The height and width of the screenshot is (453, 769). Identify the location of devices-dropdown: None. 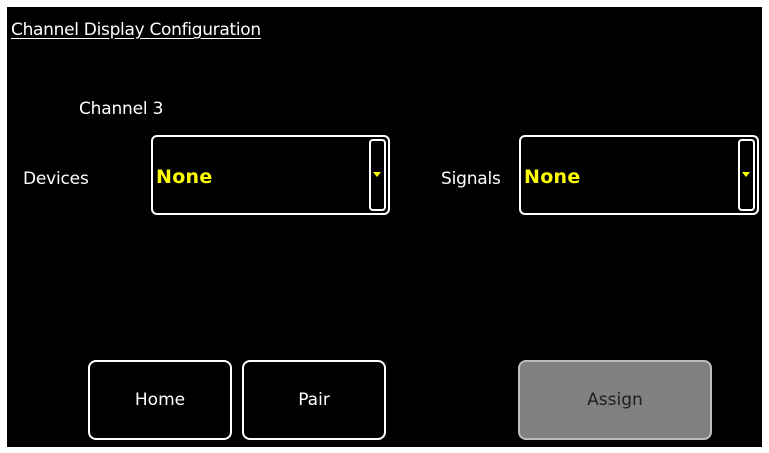
(270, 175).